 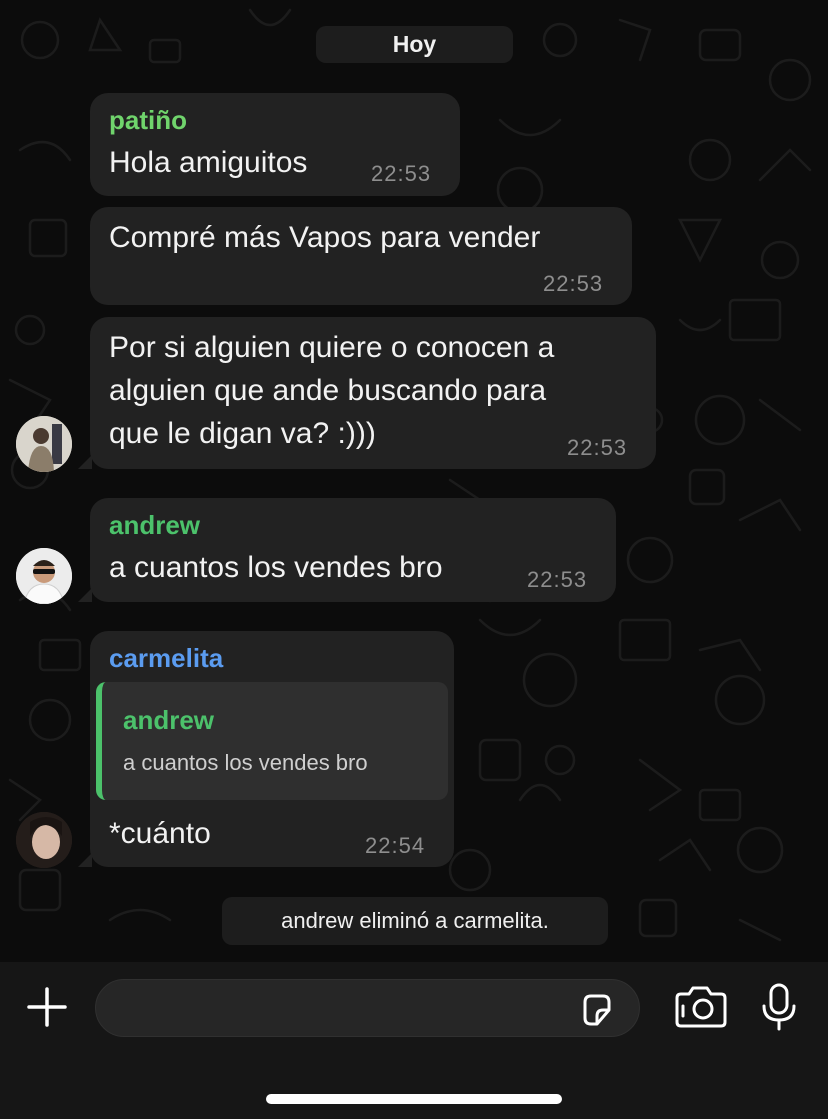 I want to click on attach-button, so click(x=47, y=1007).